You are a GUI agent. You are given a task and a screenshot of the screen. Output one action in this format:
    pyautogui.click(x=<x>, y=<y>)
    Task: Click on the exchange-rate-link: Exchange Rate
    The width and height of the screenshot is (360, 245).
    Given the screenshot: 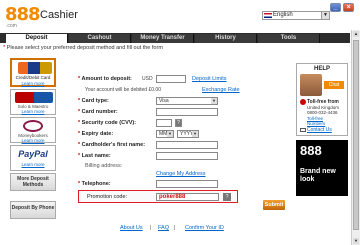 What is the action you would take?
    pyautogui.click(x=221, y=90)
    